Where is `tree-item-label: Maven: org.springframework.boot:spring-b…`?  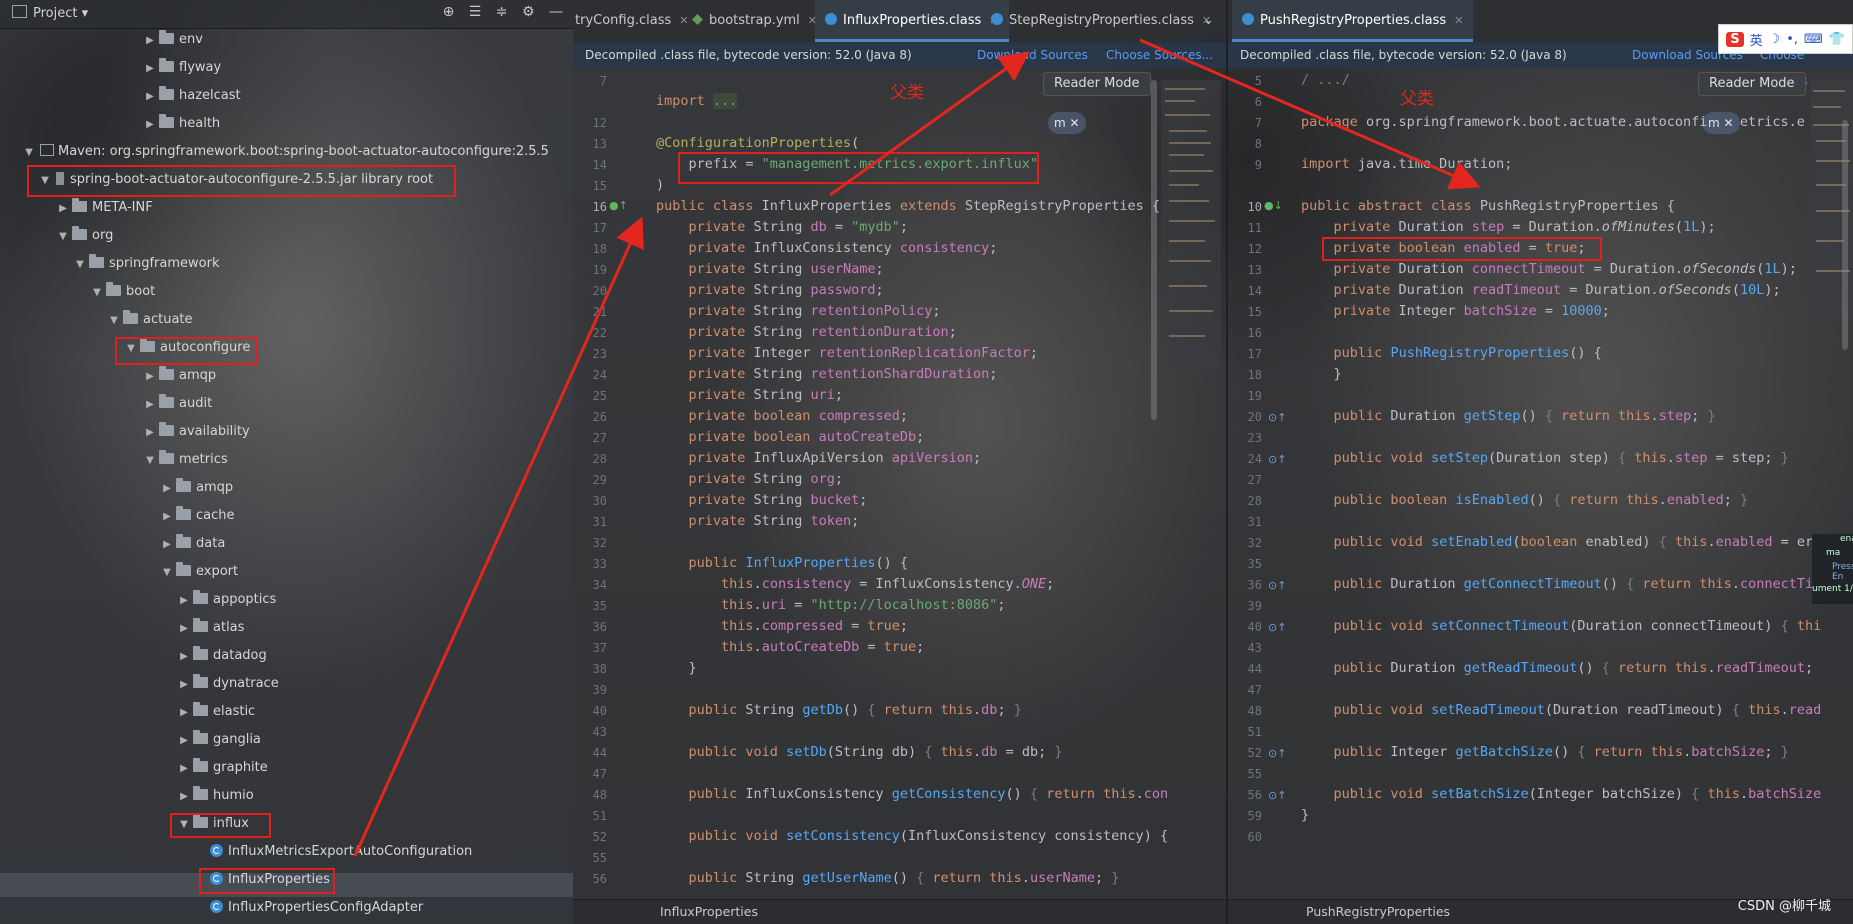
tree-item-label: Maven: org.springframework.boot:spring-b… is located at coordinates (303, 151).